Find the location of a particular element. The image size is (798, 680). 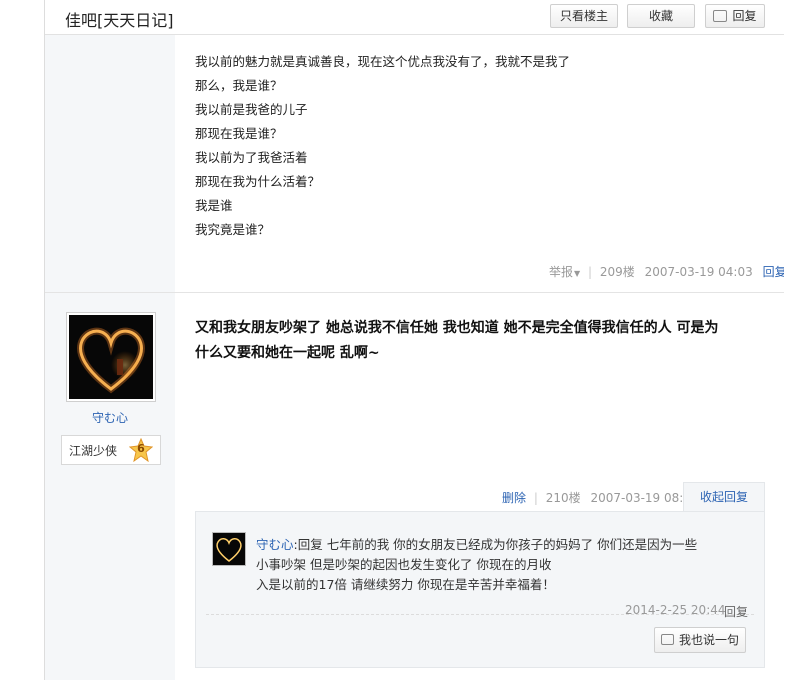

avatar-heart-image is located at coordinates (111, 357).